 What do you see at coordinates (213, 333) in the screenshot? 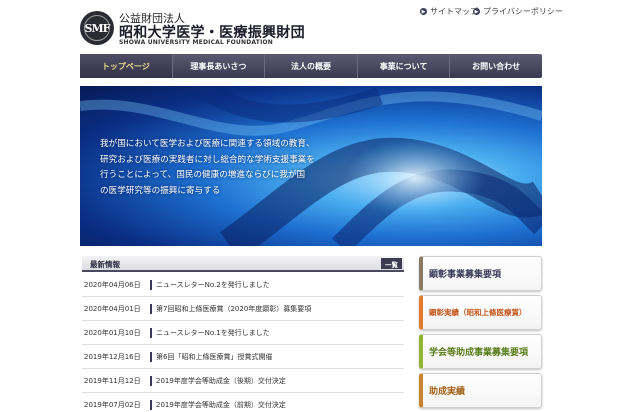
I see `news-text: ニュースレターNo.1を発行しました` at bounding box center [213, 333].